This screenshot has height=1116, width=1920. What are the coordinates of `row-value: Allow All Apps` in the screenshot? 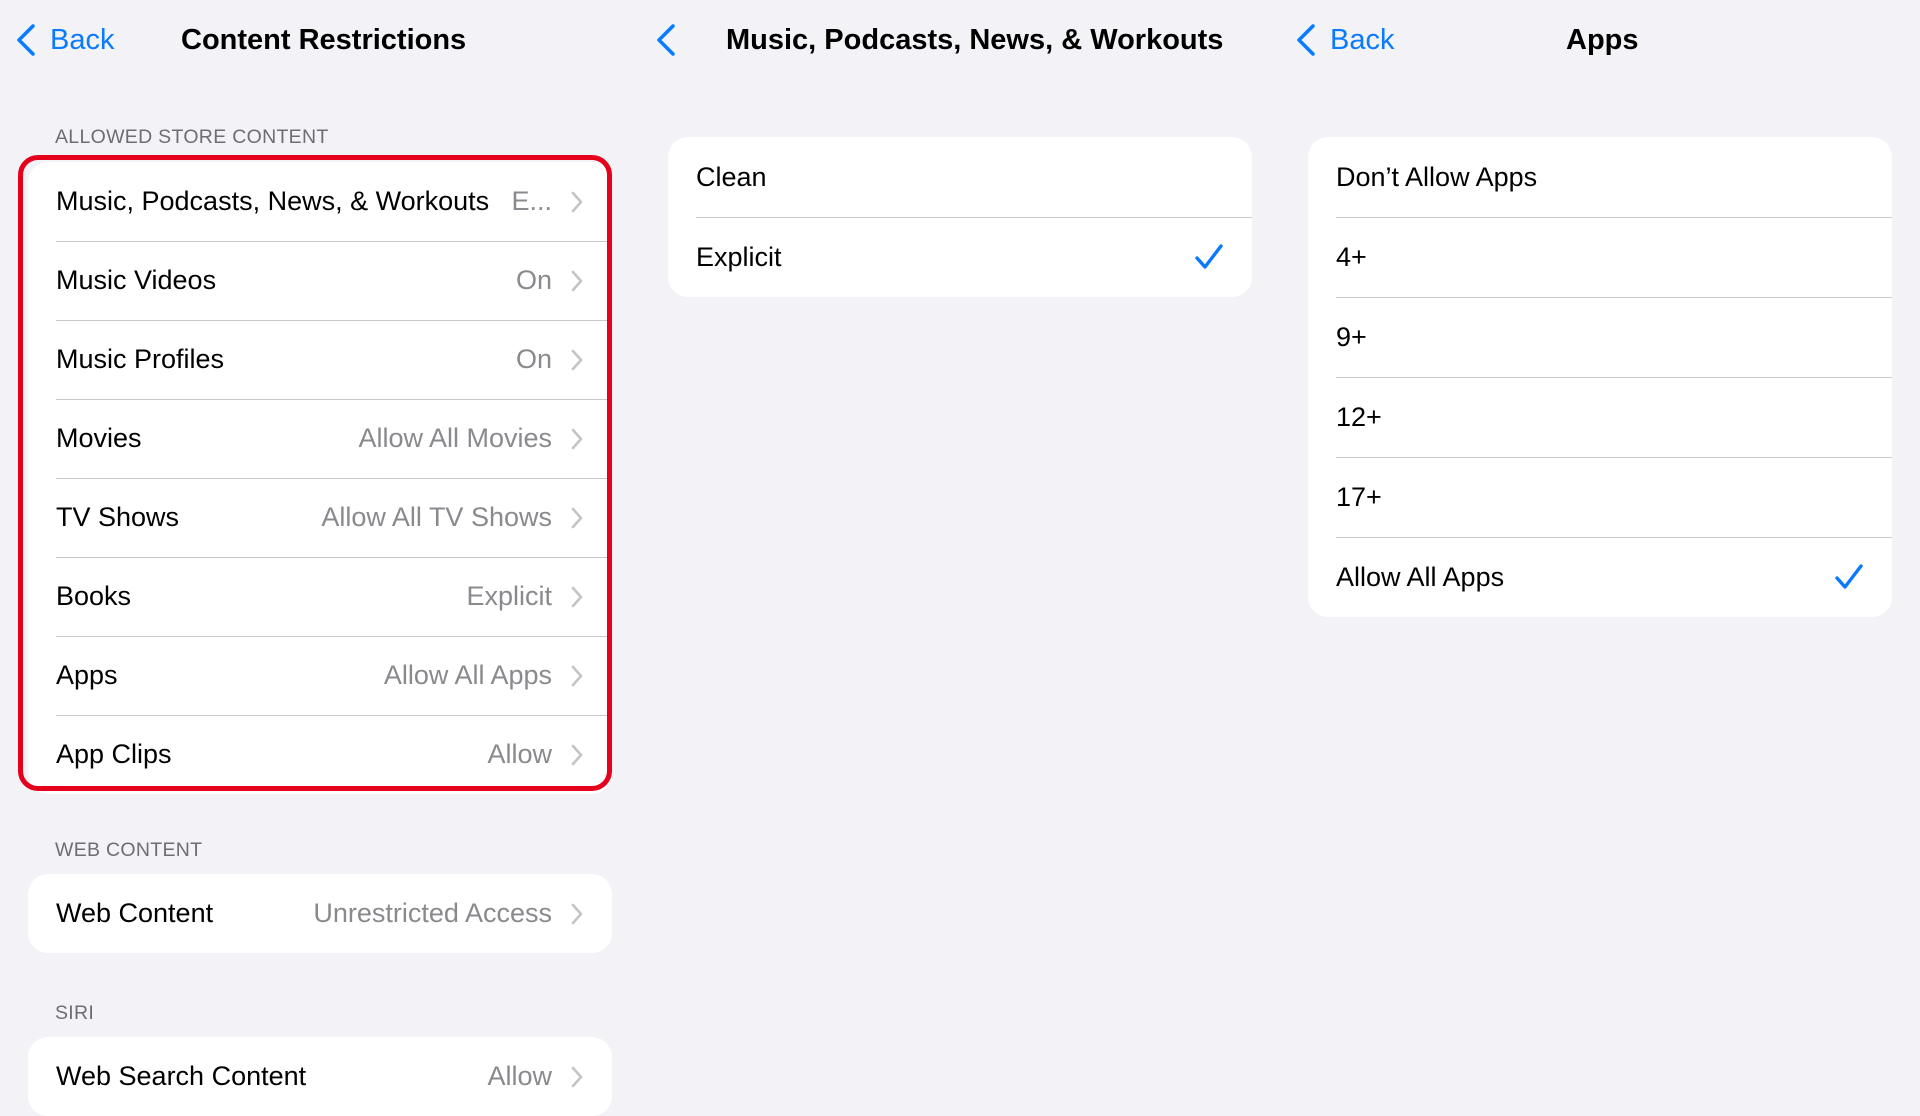 It's located at (467, 675).